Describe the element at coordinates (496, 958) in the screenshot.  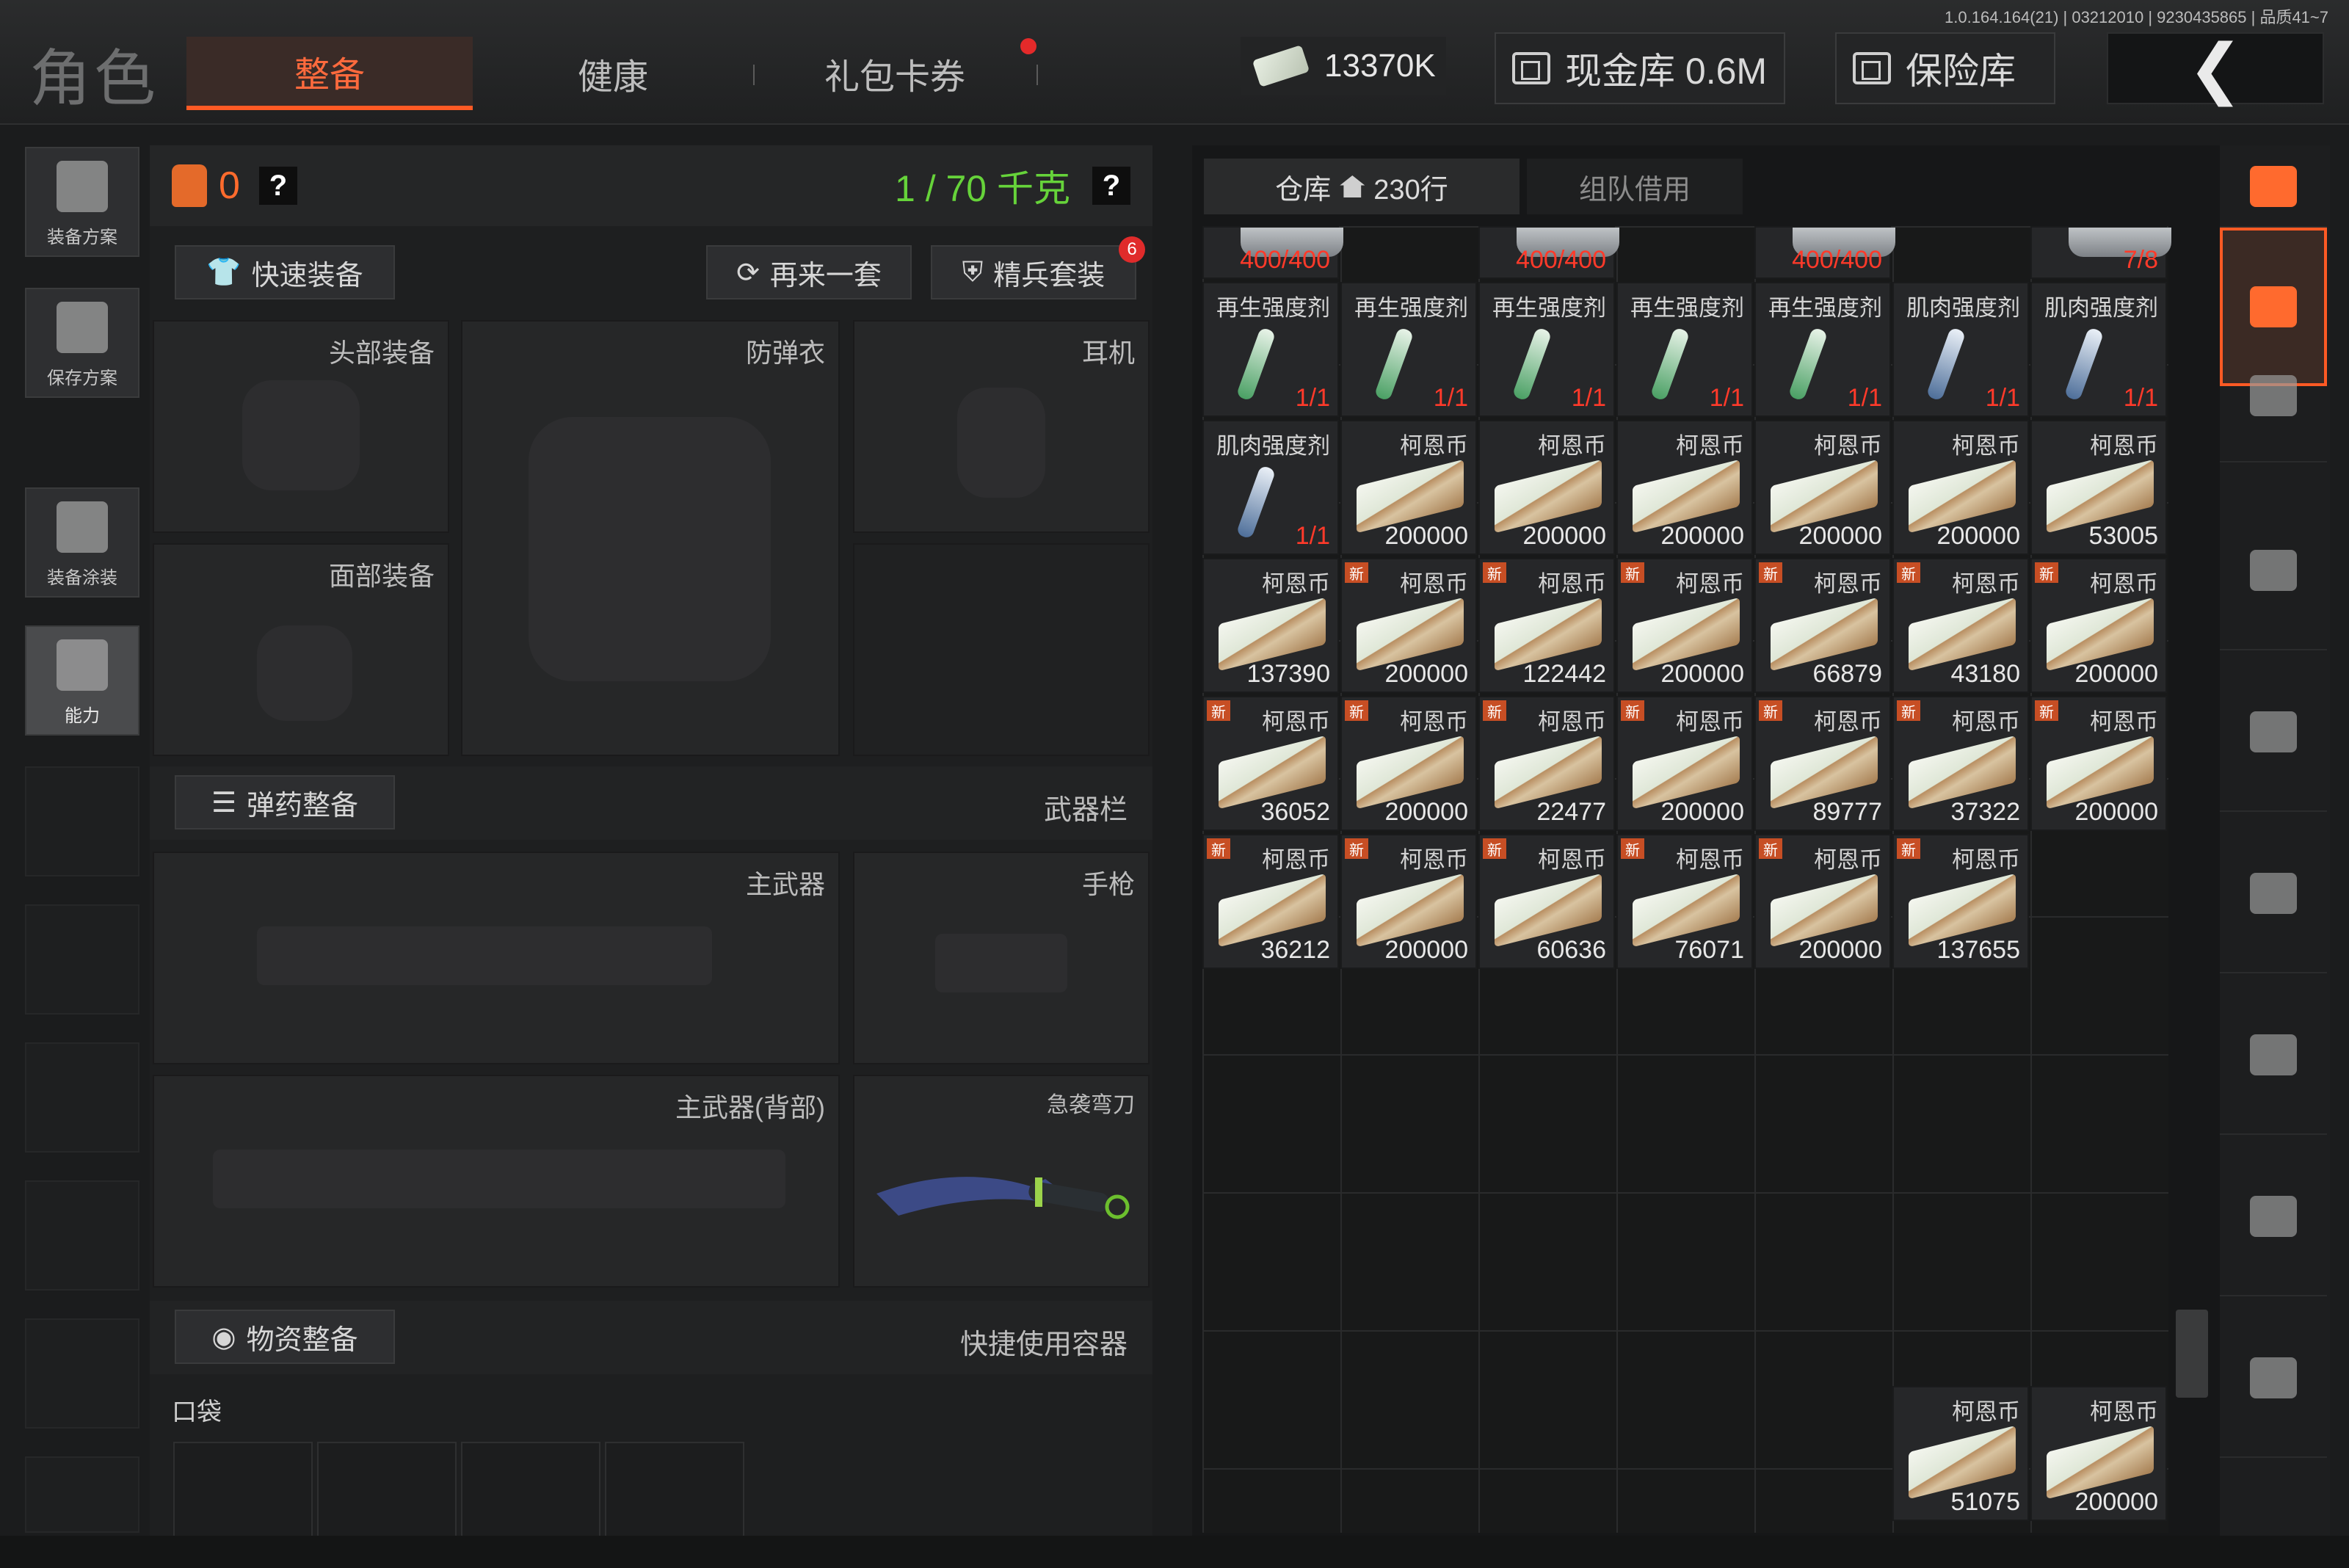
I see `slot-primary-weapon: 主武器` at that location.